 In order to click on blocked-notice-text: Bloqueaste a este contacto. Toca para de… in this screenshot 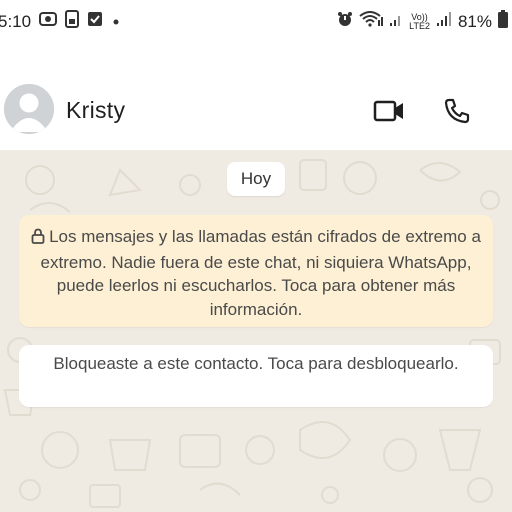, I will do `click(256, 363)`.